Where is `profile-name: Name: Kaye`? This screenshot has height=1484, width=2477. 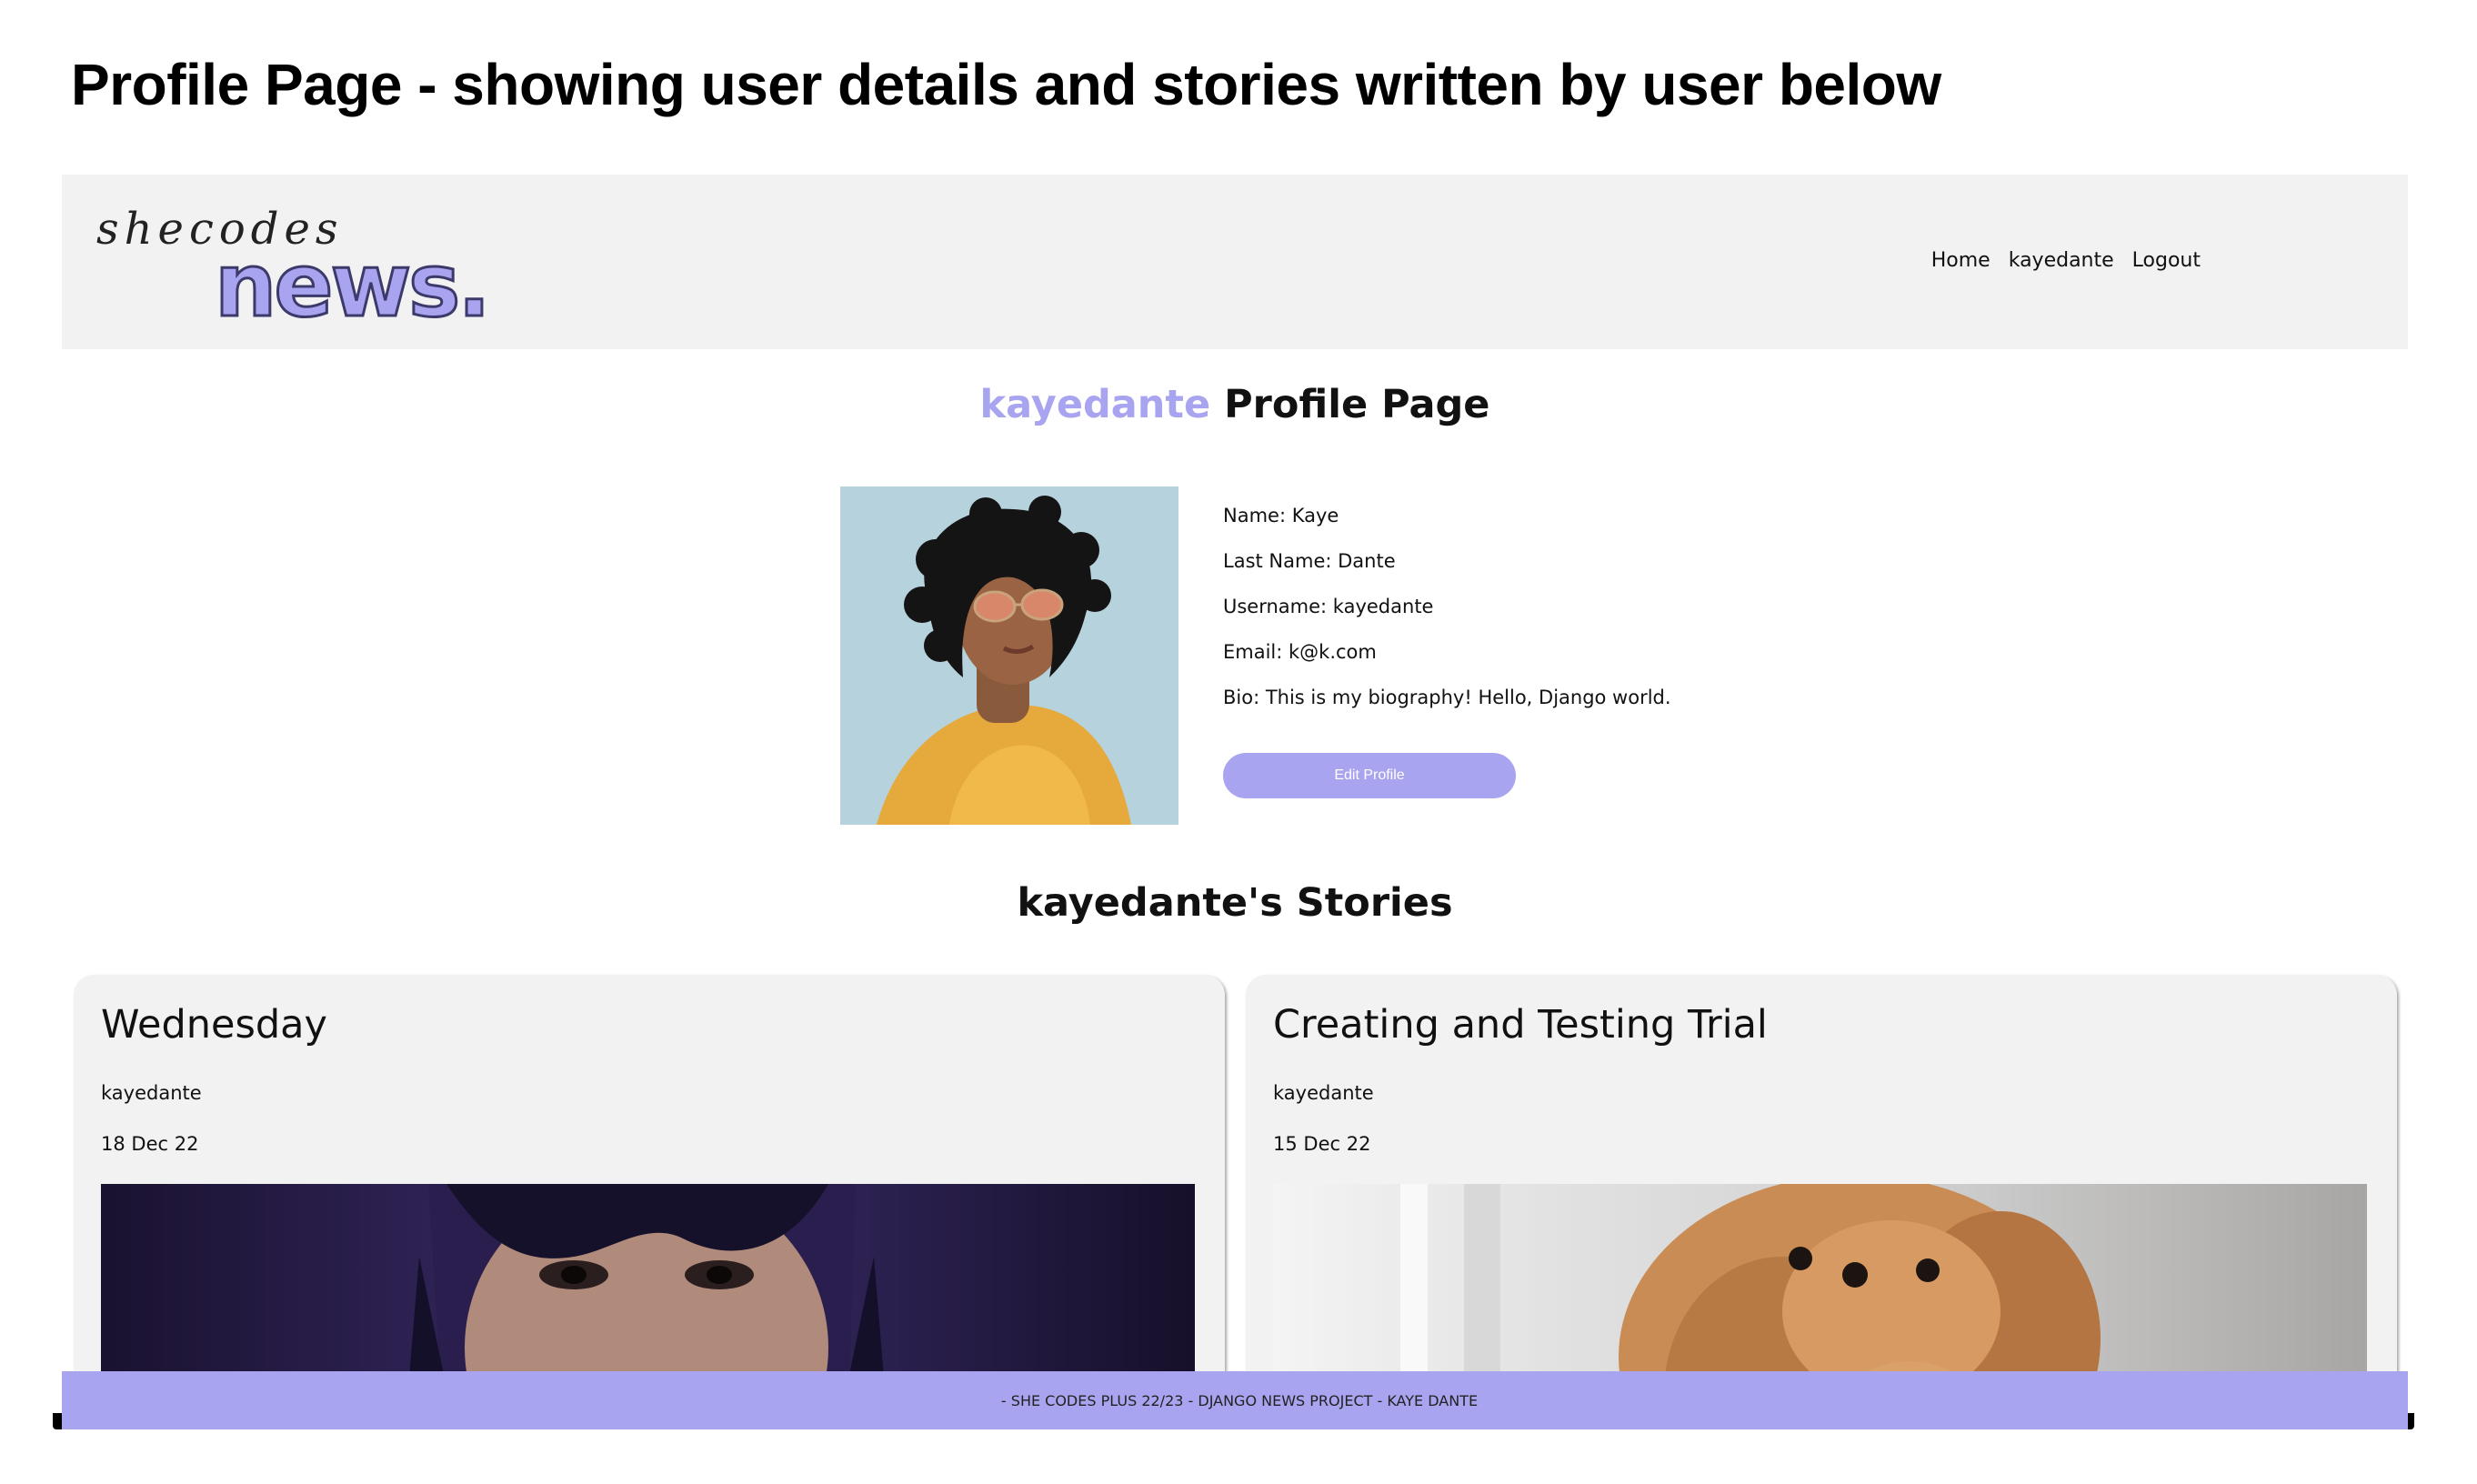 profile-name: Name: Kaye is located at coordinates (1281, 515).